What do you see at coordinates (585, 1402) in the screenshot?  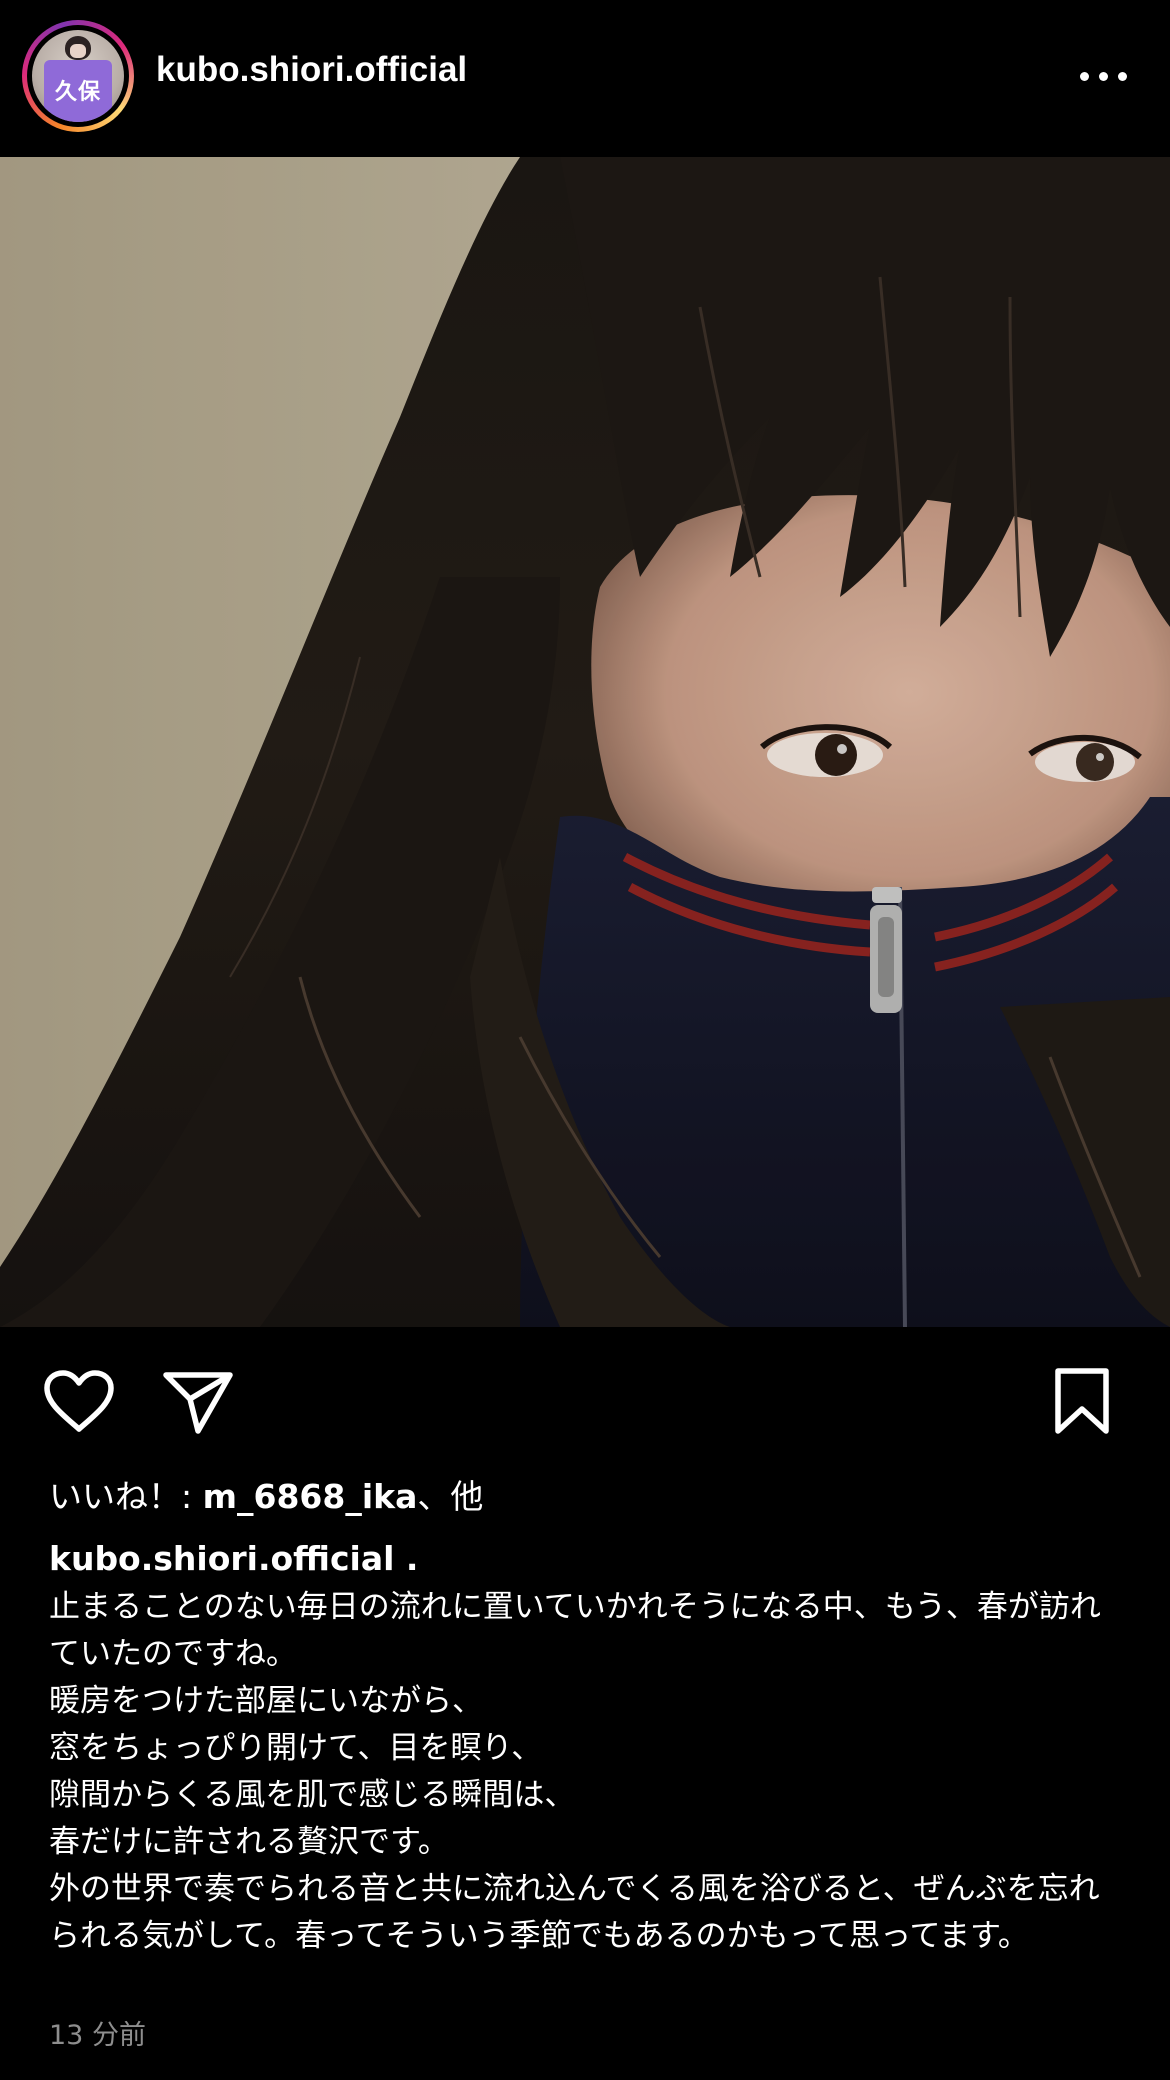 I see `action-bar` at bounding box center [585, 1402].